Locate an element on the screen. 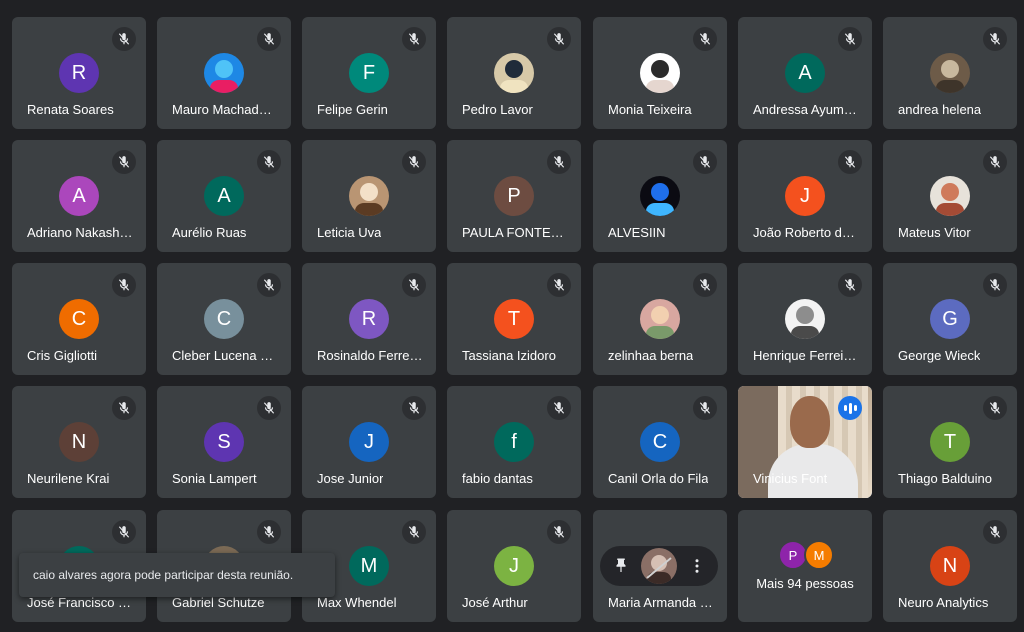 Image resolution: width=1024 pixels, height=632 pixels. participant-tile: C Canil Orla do Fila is located at coordinates (660, 442).